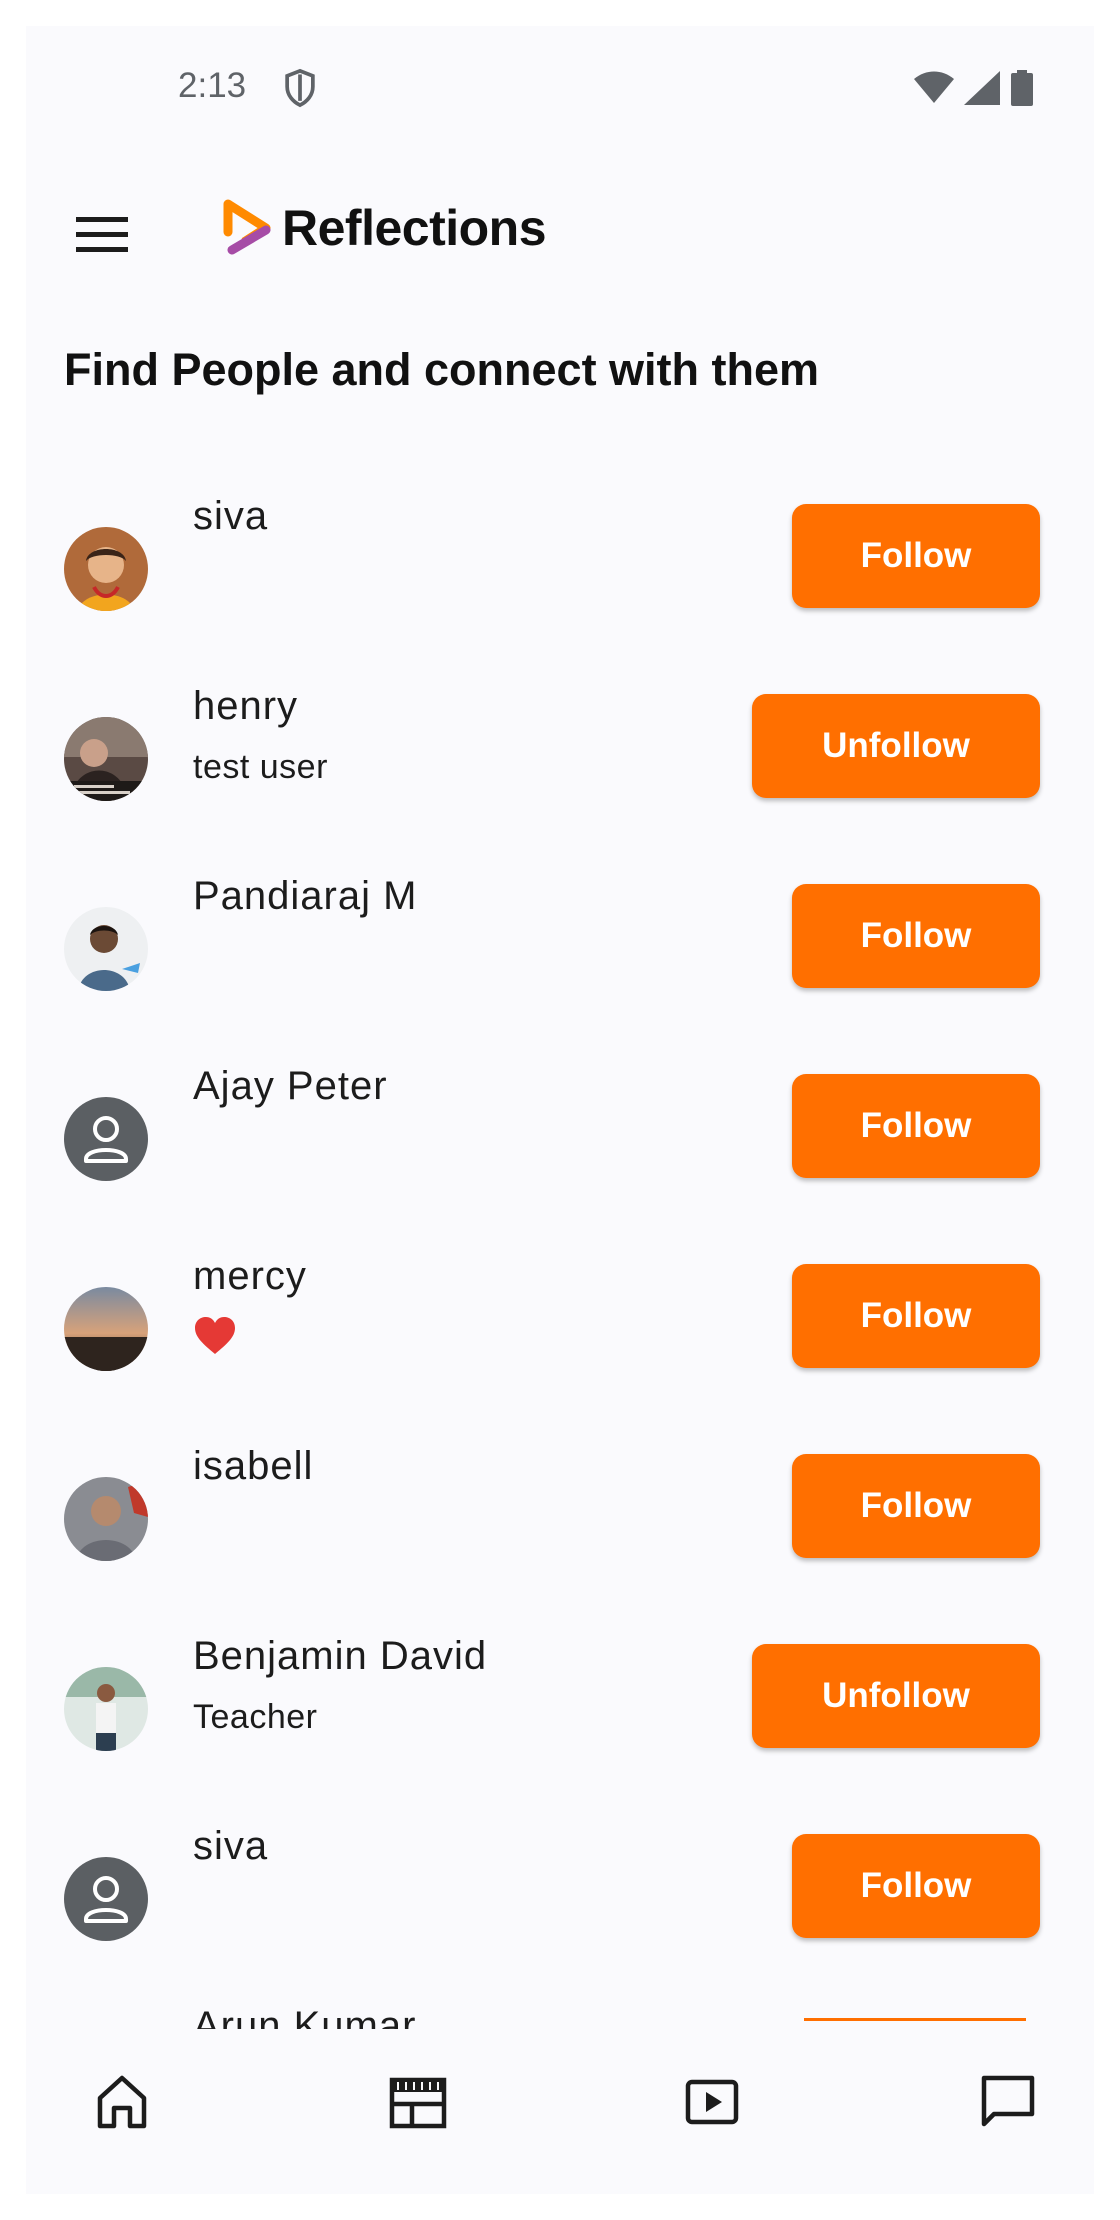  I want to click on bottom-navigation, so click(560, 2112).